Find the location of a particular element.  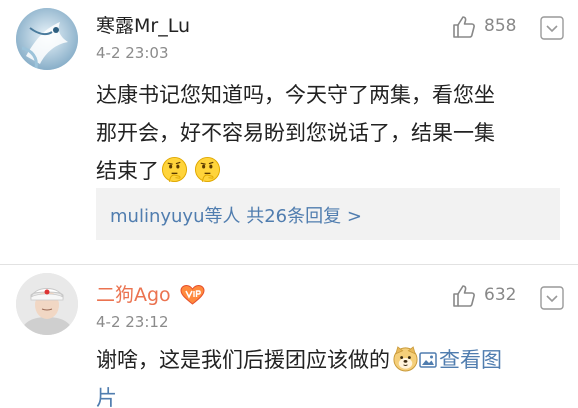

comment-timestamp: 4-2 23:03 is located at coordinates (132, 53).